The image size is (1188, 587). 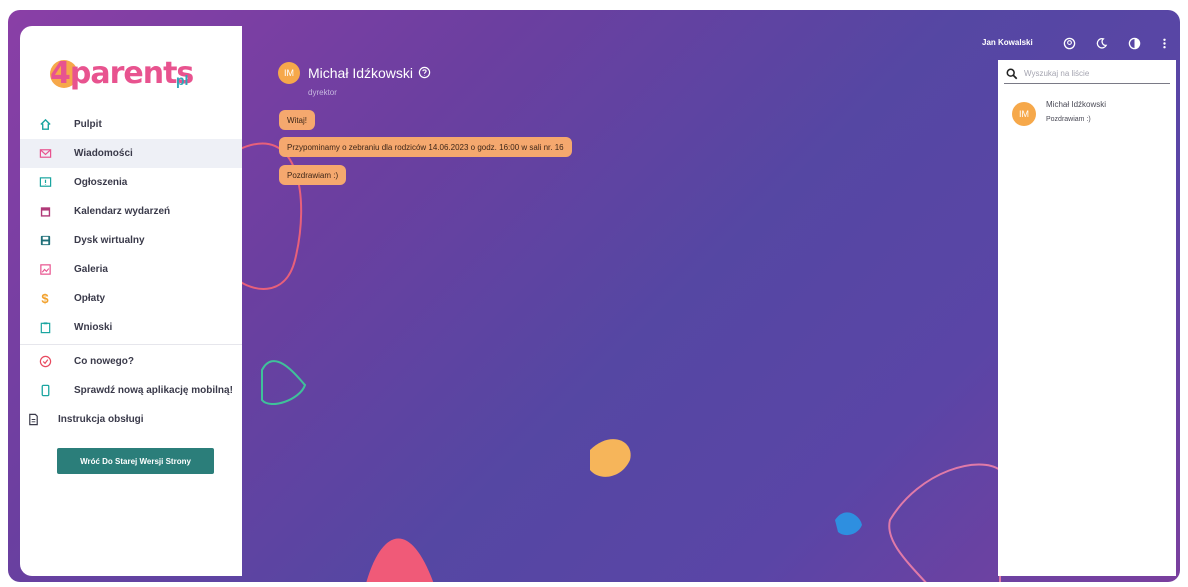 What do you see at coordinates (131, 124) in the screenshot?
I see `sidebar-item-pulpit: Pulpit` at bounding box center [131, 124].